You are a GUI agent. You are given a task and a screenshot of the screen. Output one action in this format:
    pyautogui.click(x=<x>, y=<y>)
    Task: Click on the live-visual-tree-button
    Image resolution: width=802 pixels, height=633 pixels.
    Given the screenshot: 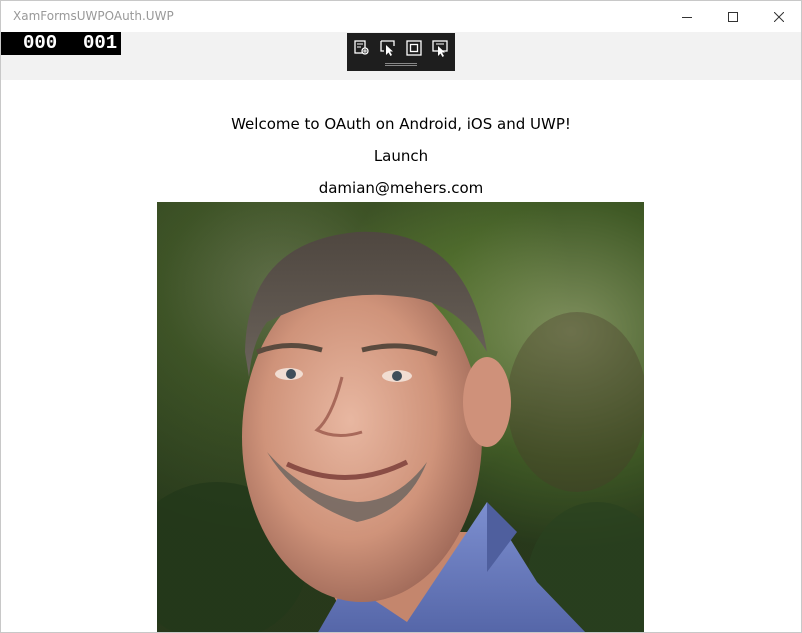 What is the action you would take?
    pyautogui.click(x=362, y=48)
    